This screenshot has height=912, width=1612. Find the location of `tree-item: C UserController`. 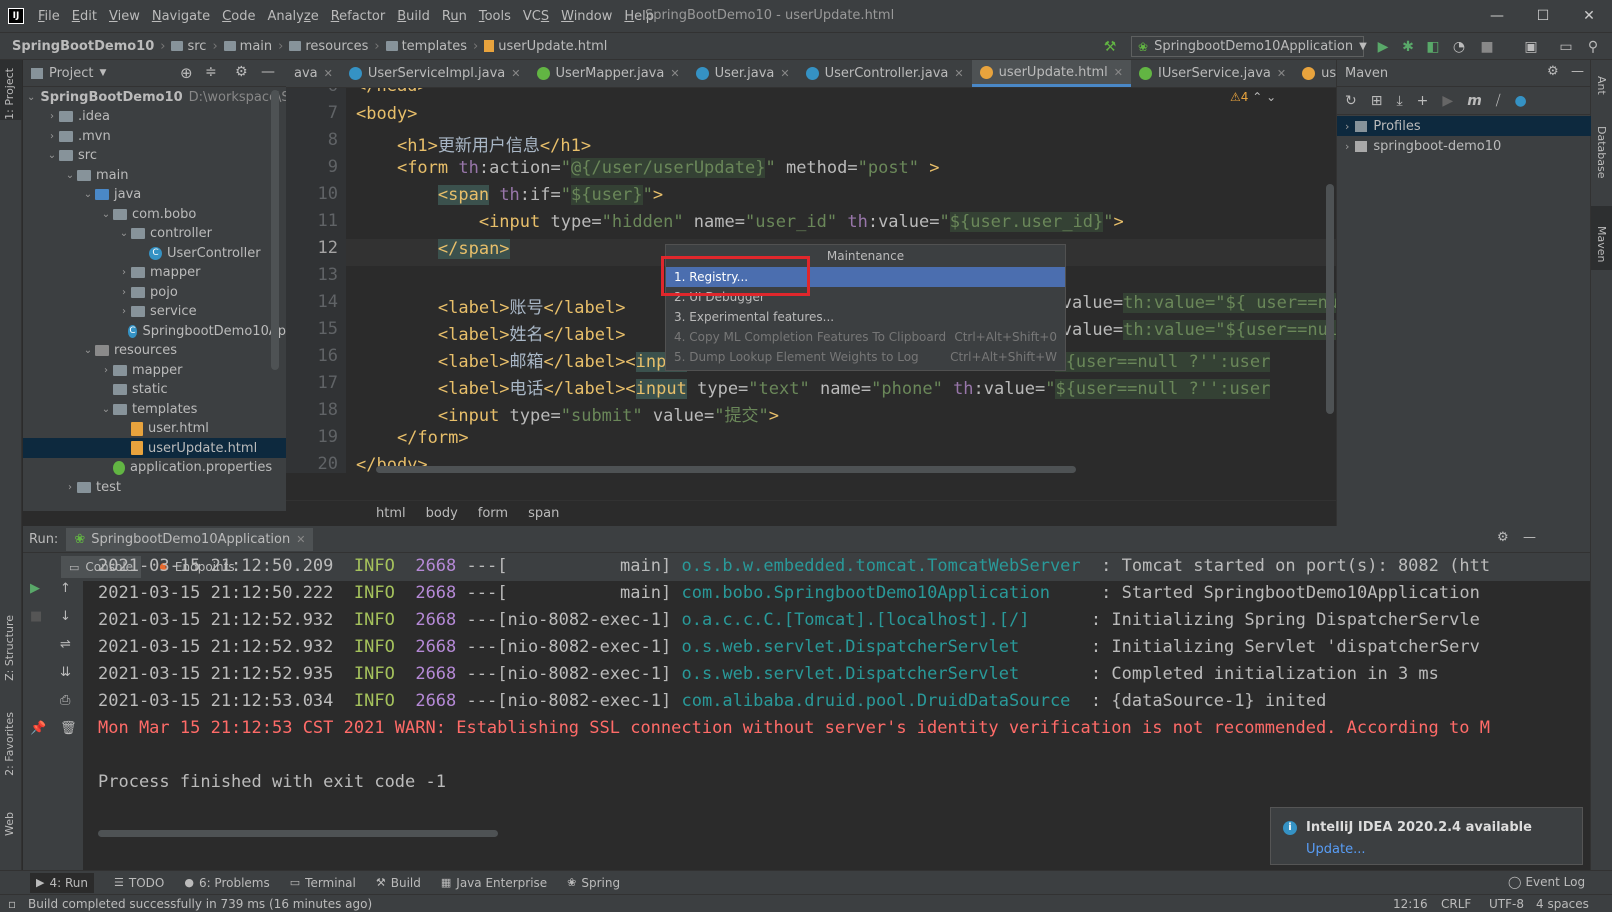

tree-item: C UserController is located at coordinates (154, 253).